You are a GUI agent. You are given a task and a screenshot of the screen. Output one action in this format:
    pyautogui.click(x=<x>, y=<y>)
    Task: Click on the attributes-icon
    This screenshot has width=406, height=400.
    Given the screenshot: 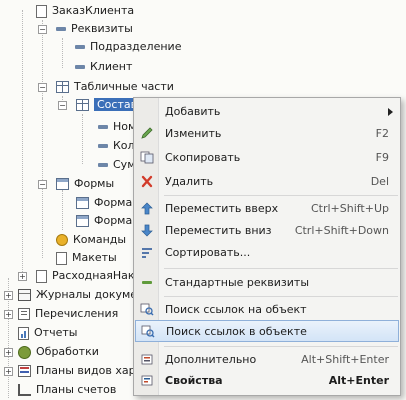 What is the action you would take?
    pyautogui.click(x=61, y=29)
    